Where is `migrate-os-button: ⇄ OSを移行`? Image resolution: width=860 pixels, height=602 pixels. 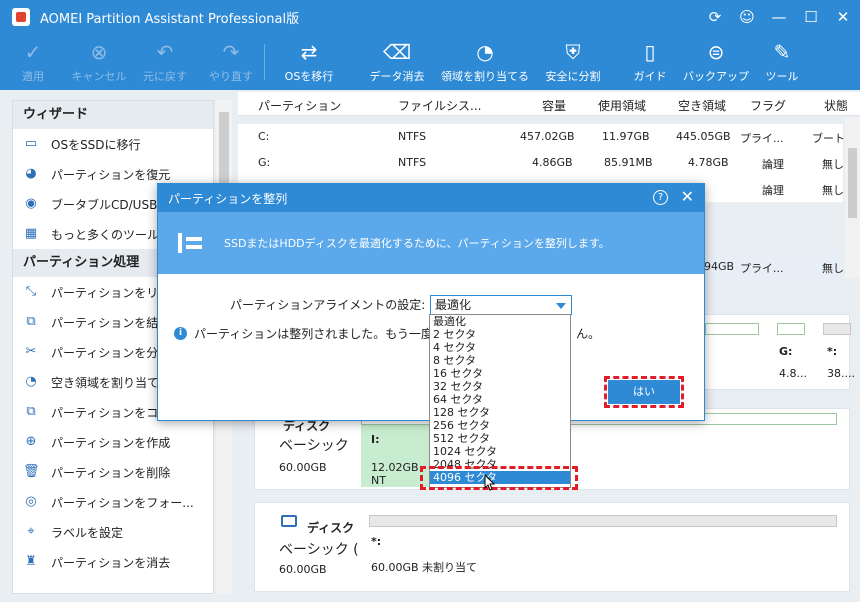 migrate-os-button: ⇄ OSを移行 is located at coordinates (309, 62).